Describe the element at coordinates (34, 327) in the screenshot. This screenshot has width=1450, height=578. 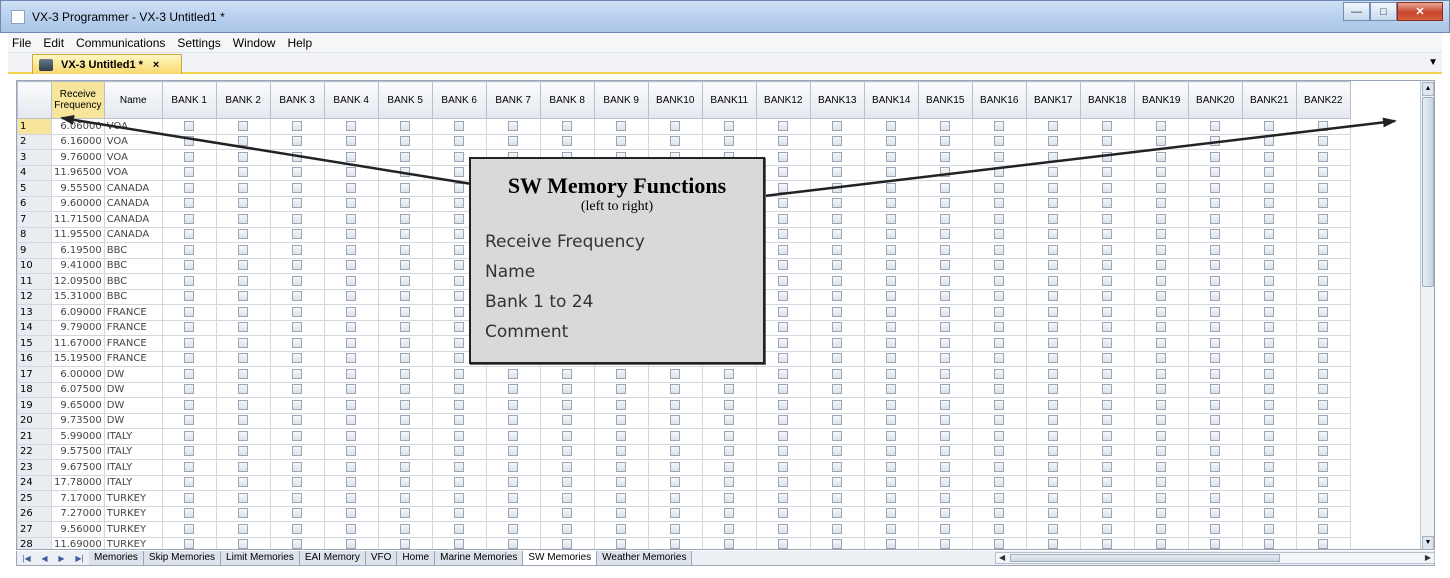
I see `row-number: 14` at that location.